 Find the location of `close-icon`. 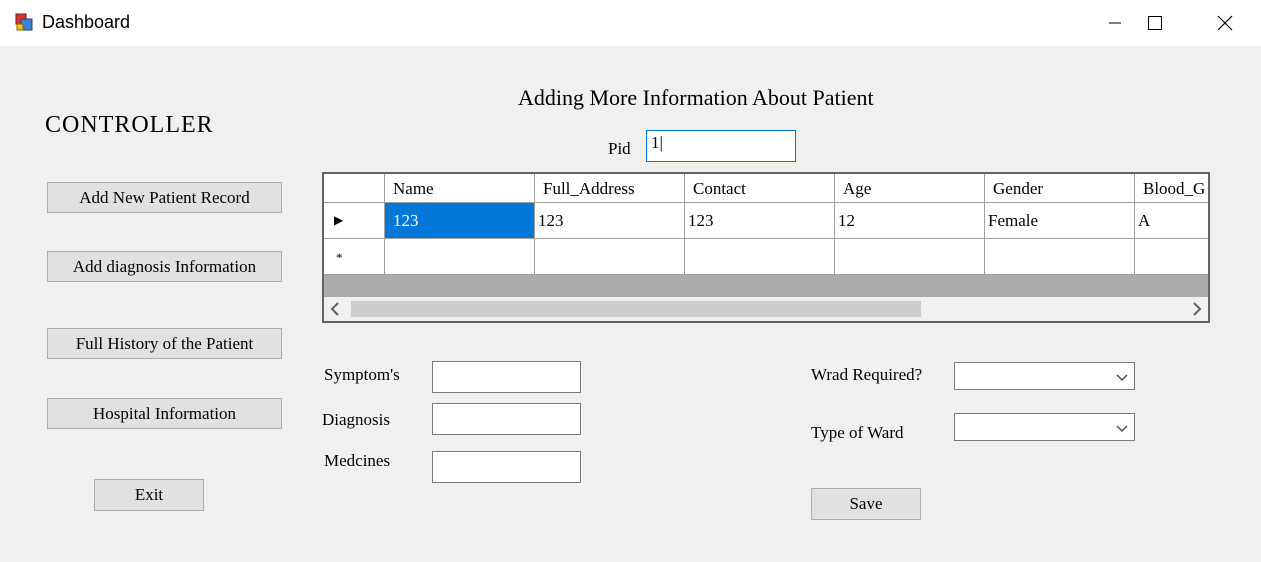

close-icon is located at coordinates (1225, 23).